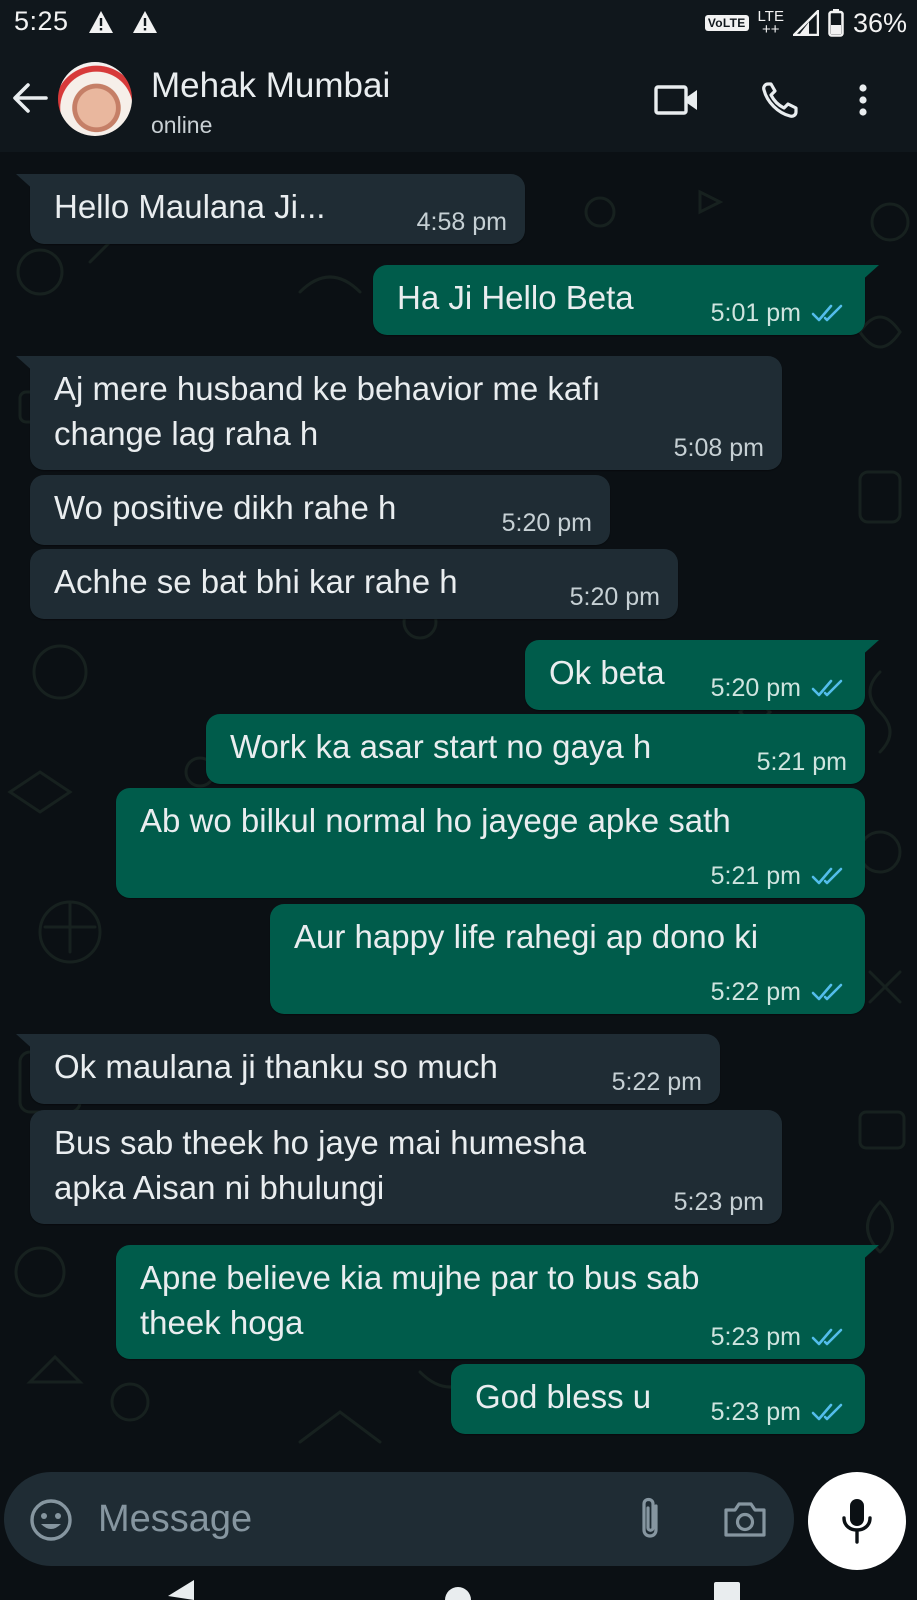 The image size is (917, 1600). Describe the element at coordinates (879, 22) in the screenshot. I see `battery-percent: 36%` at that location.